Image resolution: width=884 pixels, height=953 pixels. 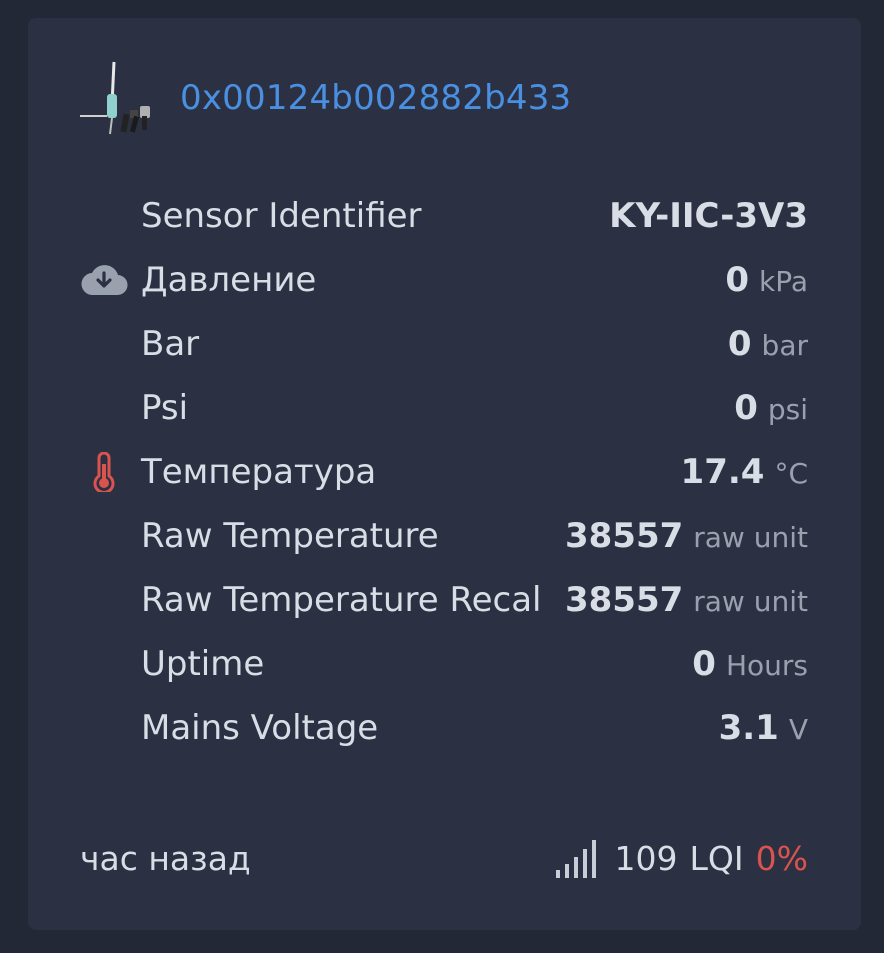 I want to click on expose-value: 0 Hours, so click(x=750, y=664).